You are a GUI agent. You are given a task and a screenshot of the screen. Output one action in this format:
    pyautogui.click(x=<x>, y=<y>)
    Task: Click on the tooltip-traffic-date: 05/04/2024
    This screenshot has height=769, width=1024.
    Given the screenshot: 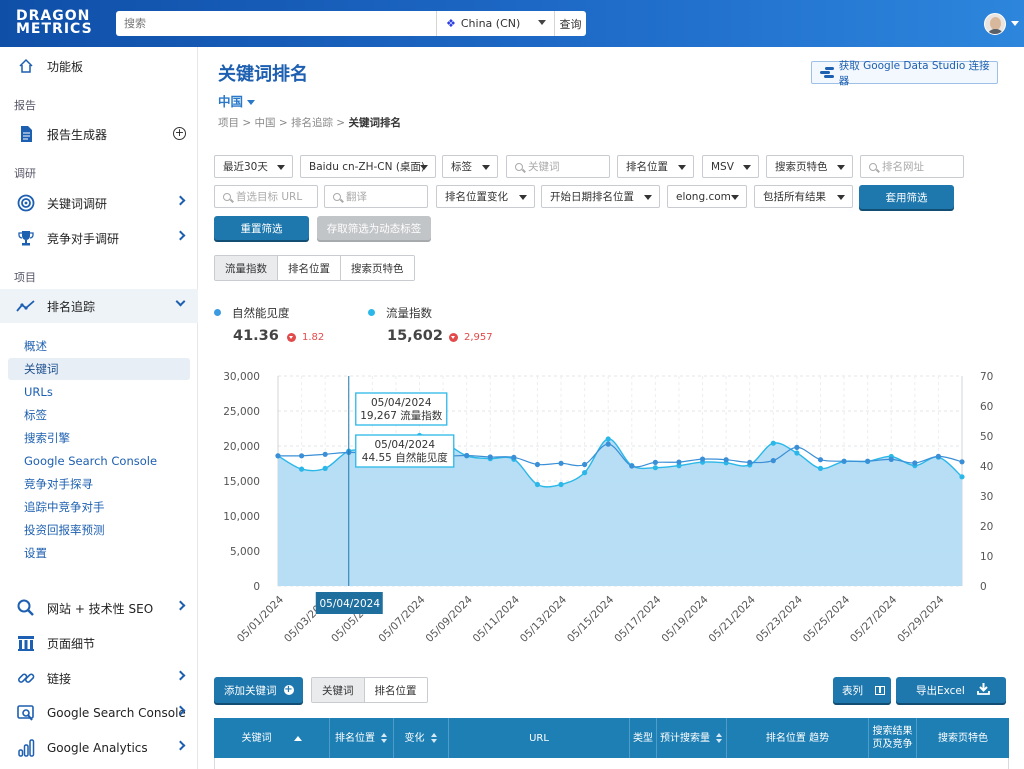 What is the action you would take?
    pyautogui.click(x=401, y=403)
    